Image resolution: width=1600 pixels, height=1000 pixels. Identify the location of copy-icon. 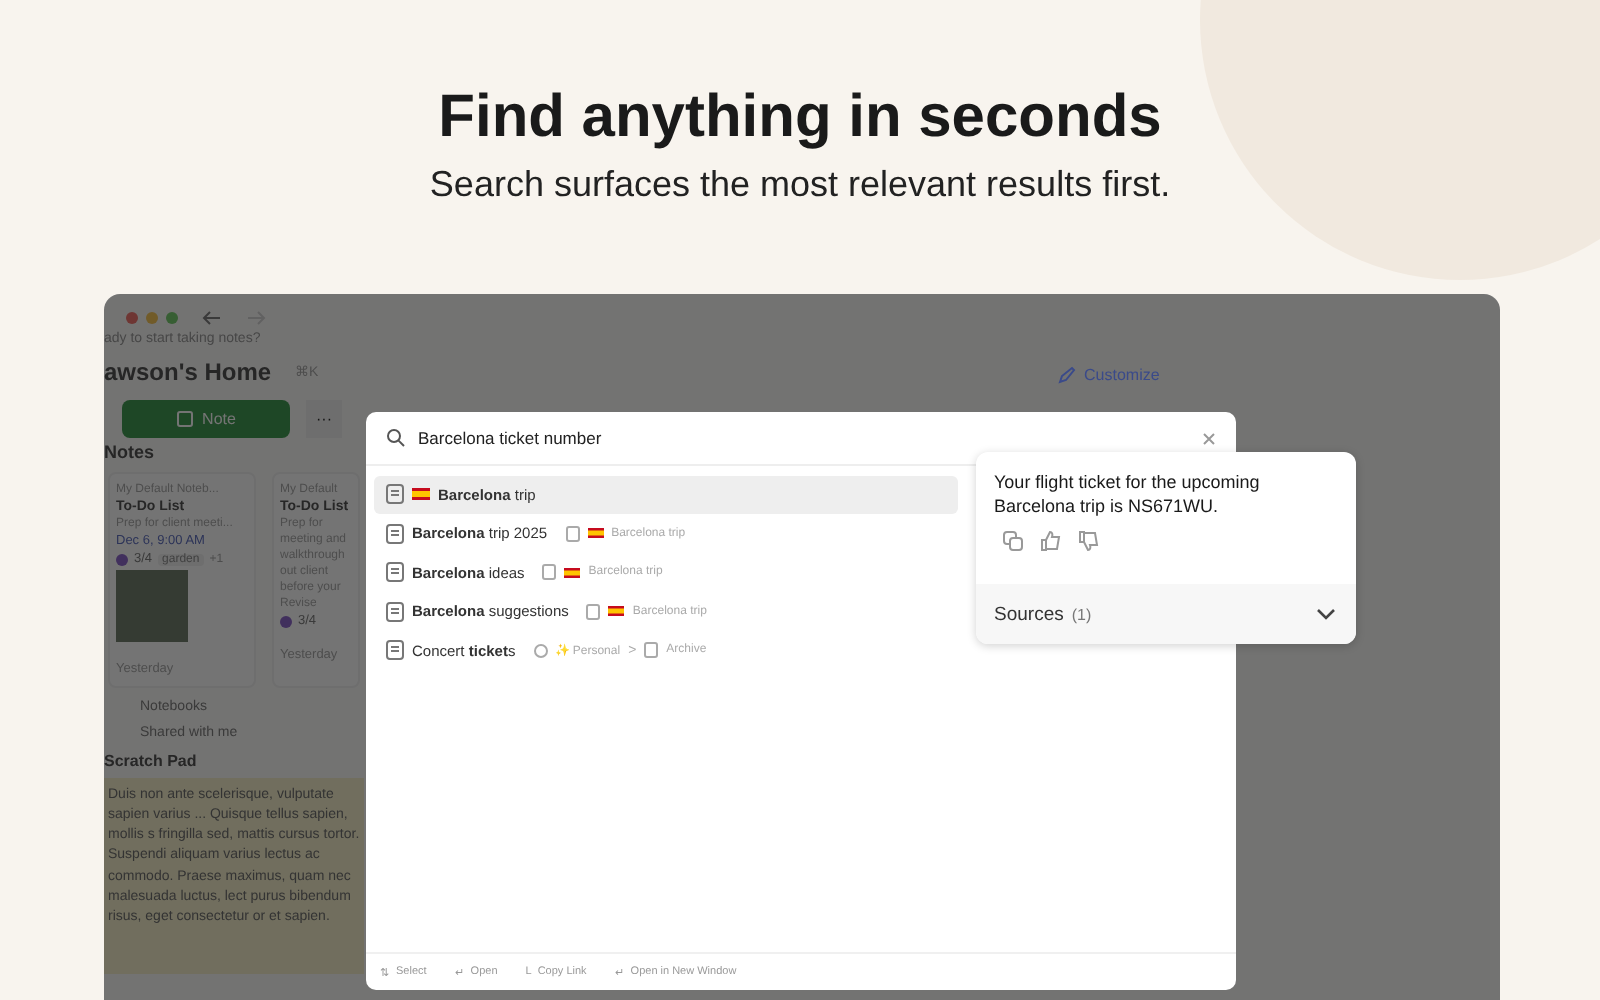
(1013, 541).